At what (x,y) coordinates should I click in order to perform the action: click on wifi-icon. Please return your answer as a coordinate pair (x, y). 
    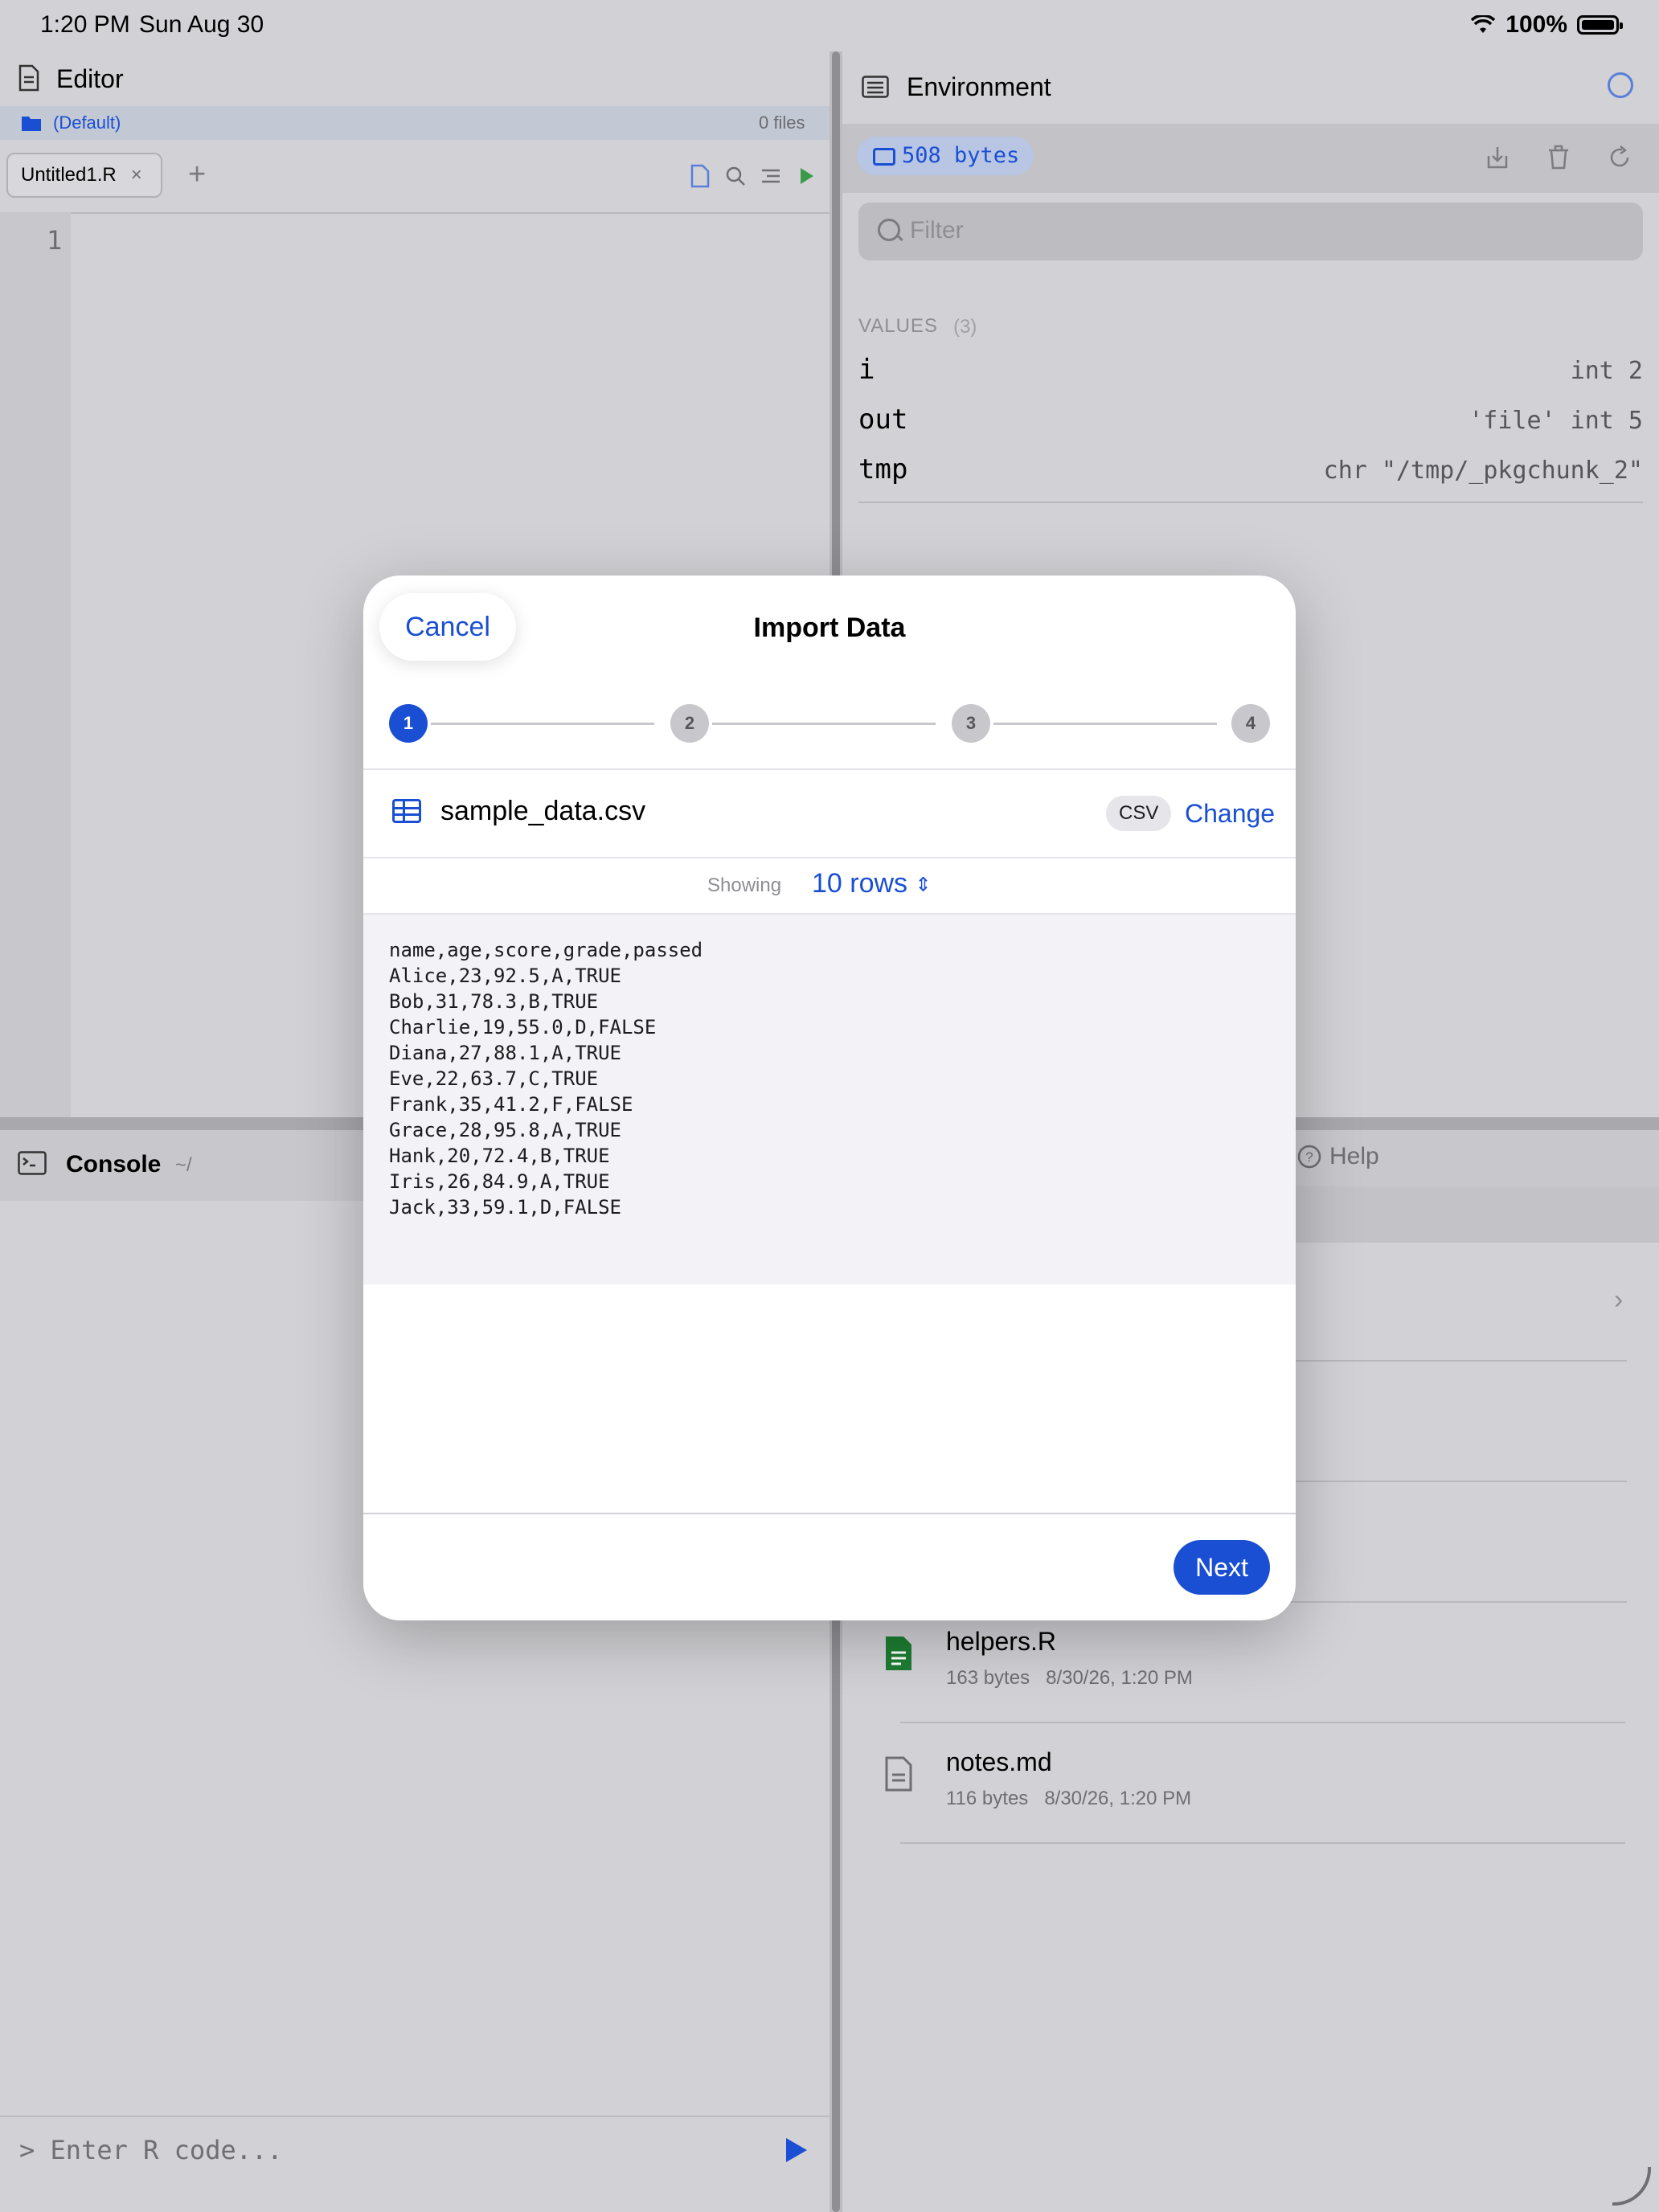
    Looking at the image, I should click on (1483, 24).